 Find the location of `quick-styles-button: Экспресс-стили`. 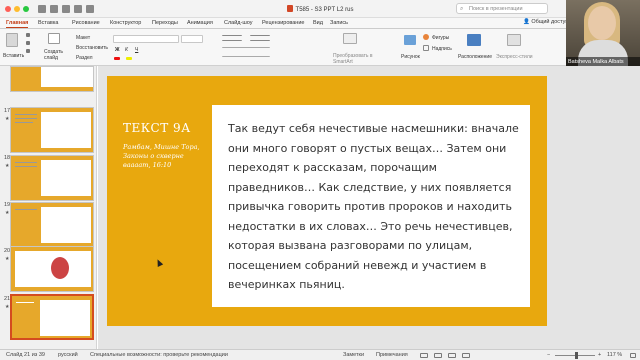

quick-styles-button: Экспресс-стили is located at coordinates (514, 57).